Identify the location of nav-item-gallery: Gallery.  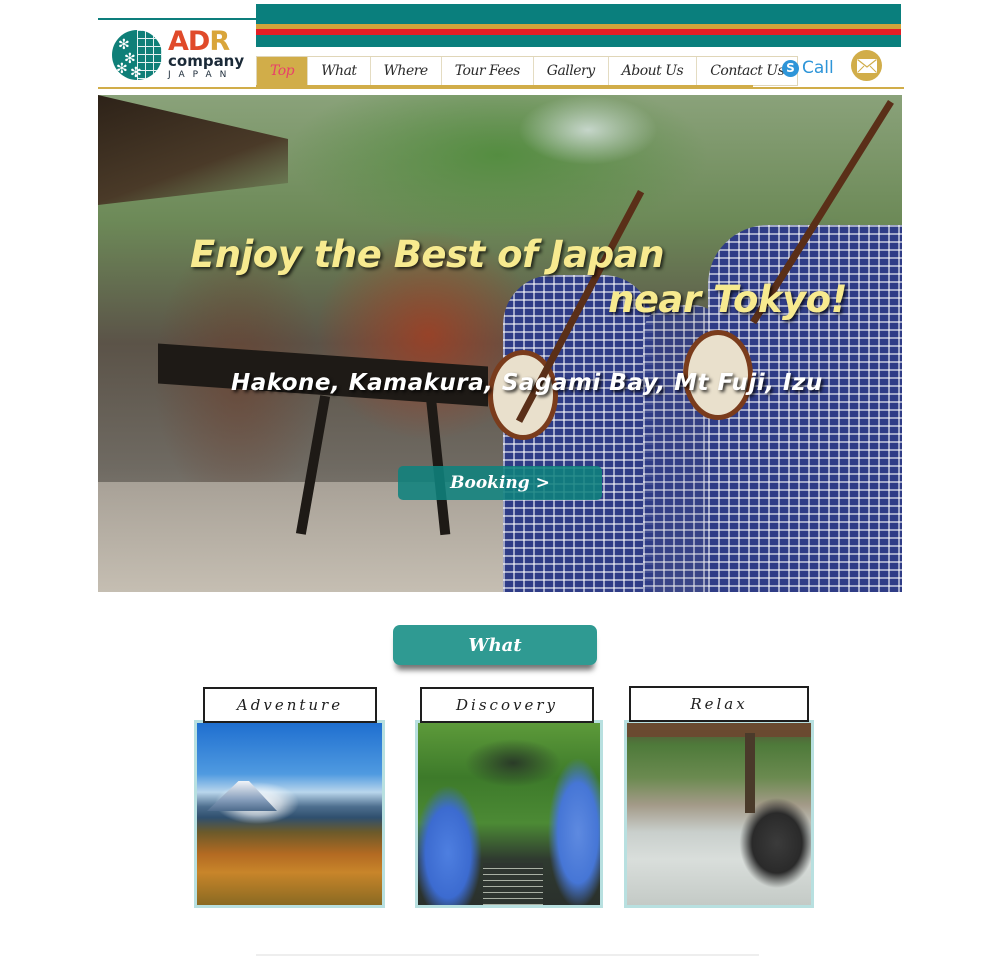
(571, 71).